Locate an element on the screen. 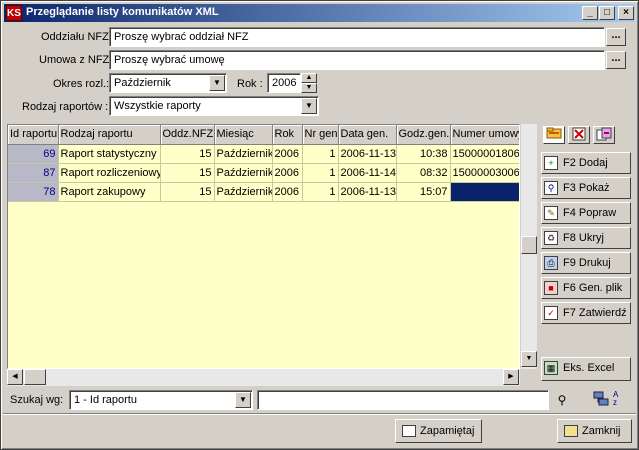 The height and width of the screenshot is (450, 639). table-cell: 08:32 is located at coordinates (423, 173).